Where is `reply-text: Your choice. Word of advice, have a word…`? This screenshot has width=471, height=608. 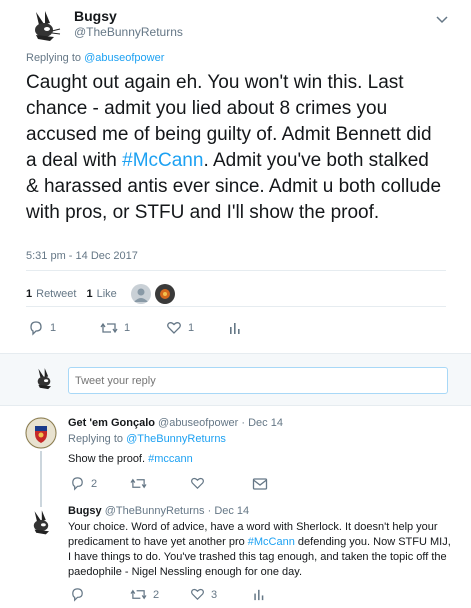 reply-text: Your choice. Word of advice, have a word… is located at coordinates (260, 550).